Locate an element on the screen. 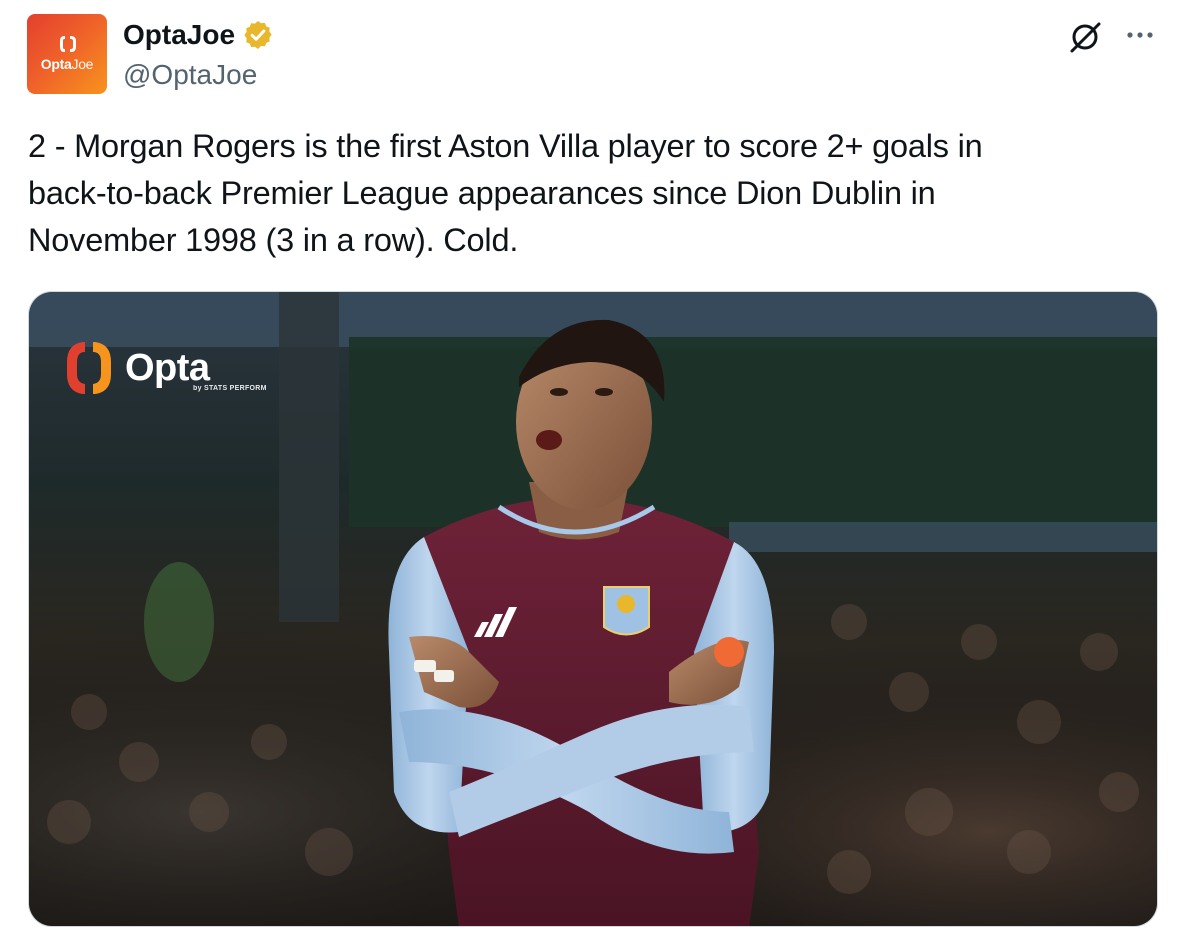  verified-badge-icon is located at coordinates (258, 35).